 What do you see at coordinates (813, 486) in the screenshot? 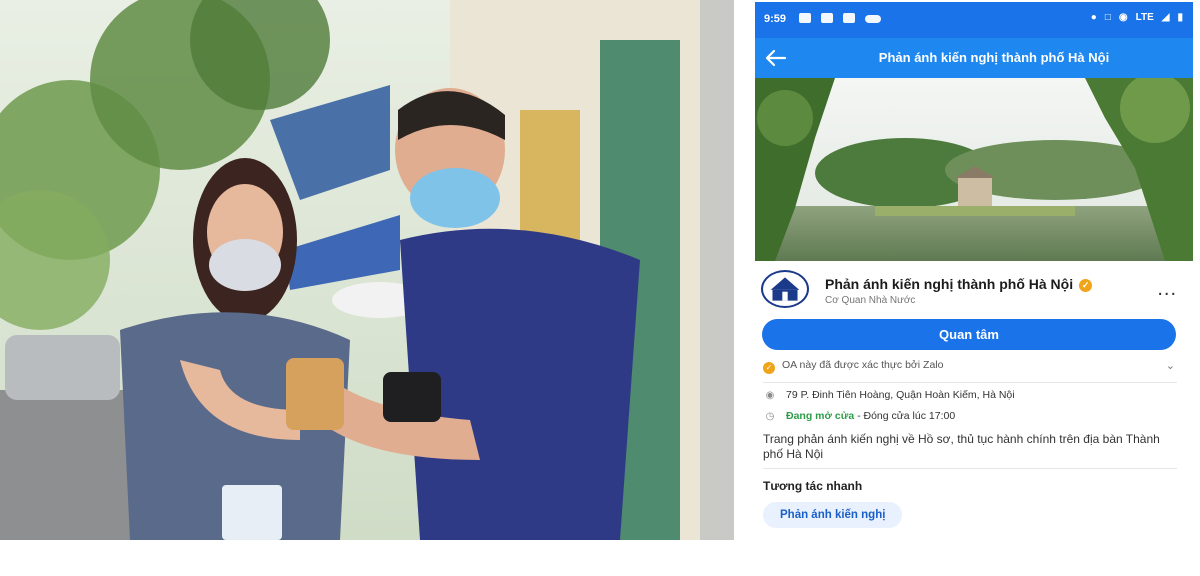
I see `quick-actions-title: Tương tác nhanh` at bounding box center [813, 486].